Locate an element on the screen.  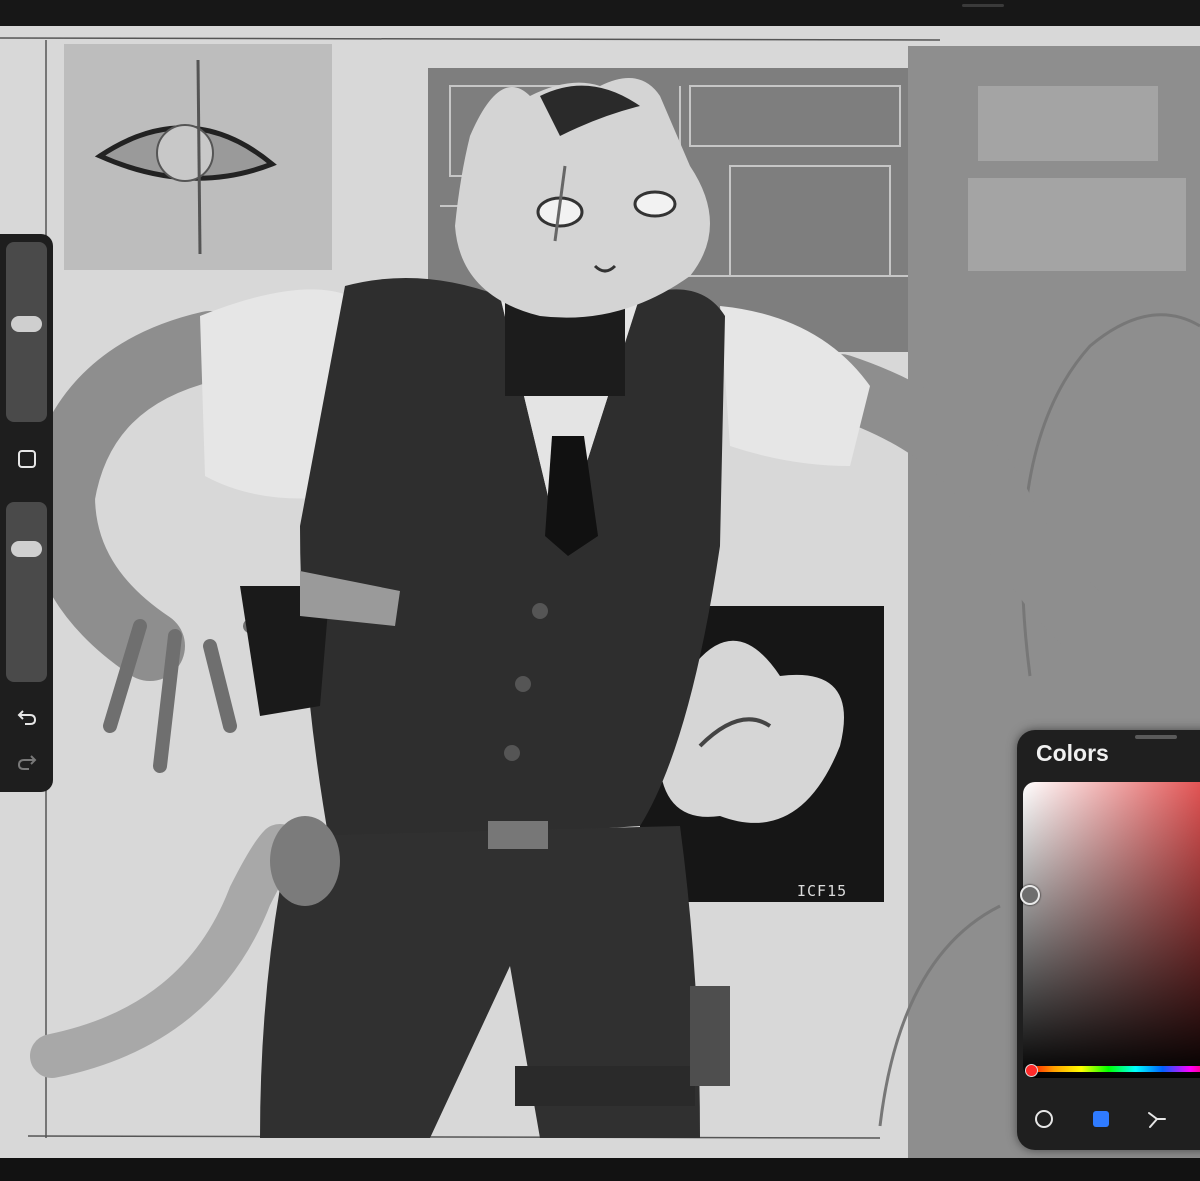
harmony-icon is located at coordinates (1157, 1121).